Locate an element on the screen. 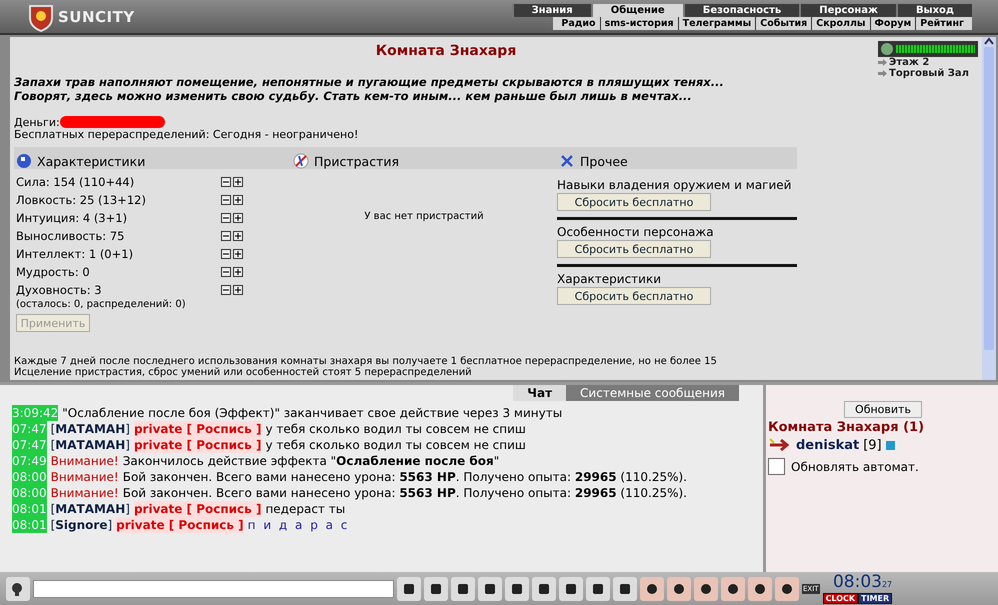 Image resolution: width=998 pixels, height=605 pixels. crossed-swords-icon is located at coordinates (567, 161).